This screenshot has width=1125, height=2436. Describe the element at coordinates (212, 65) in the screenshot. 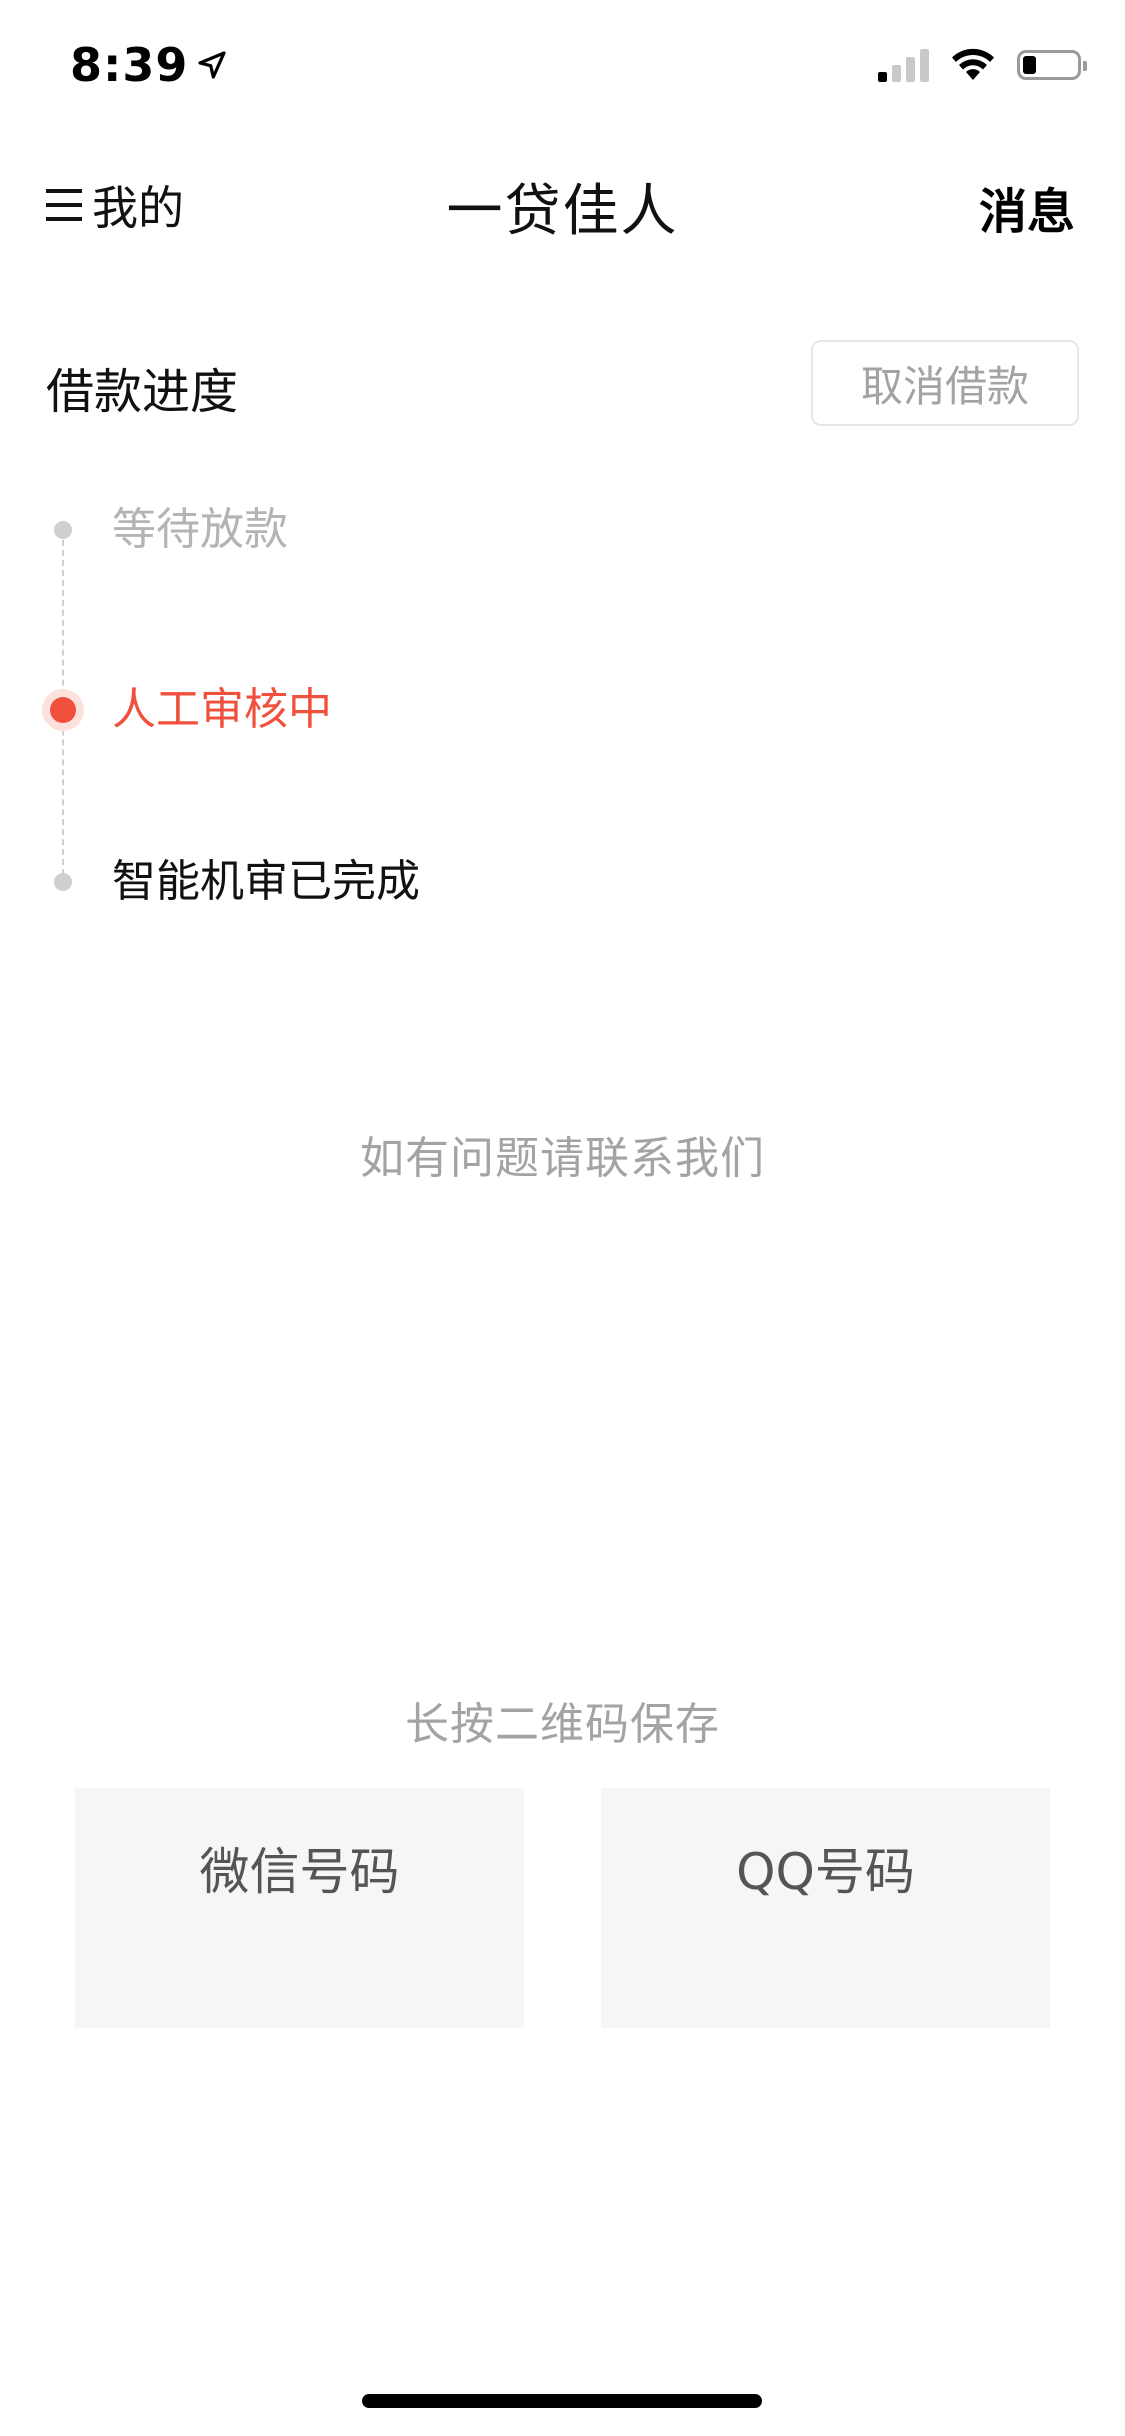

I see `location-arrow-icon` at that location.